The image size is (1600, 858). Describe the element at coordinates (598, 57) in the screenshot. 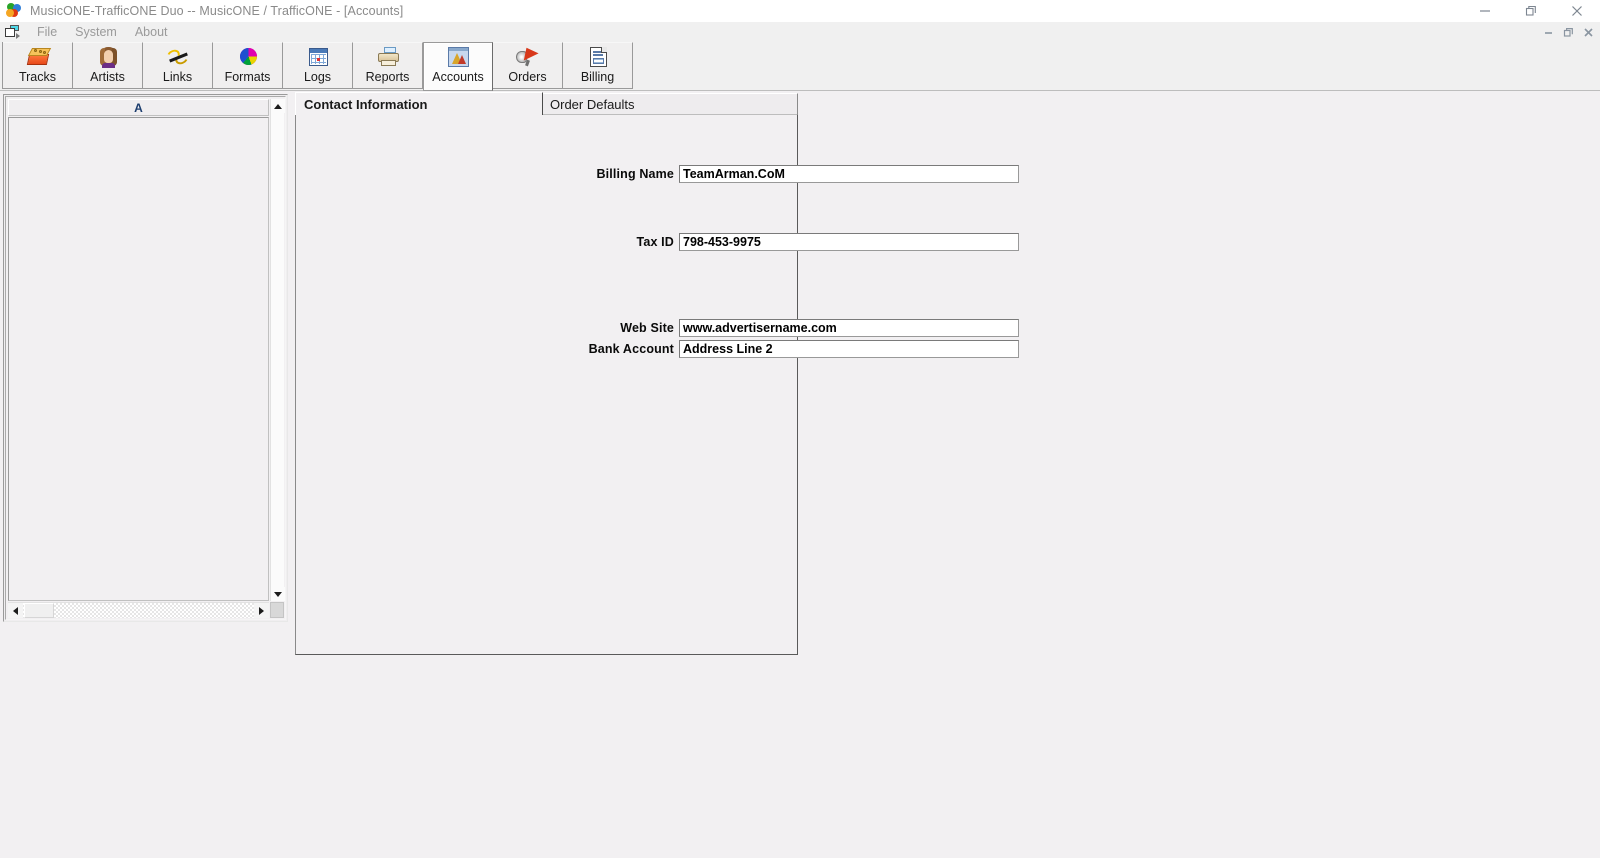

I see `billing-icon` at that location.